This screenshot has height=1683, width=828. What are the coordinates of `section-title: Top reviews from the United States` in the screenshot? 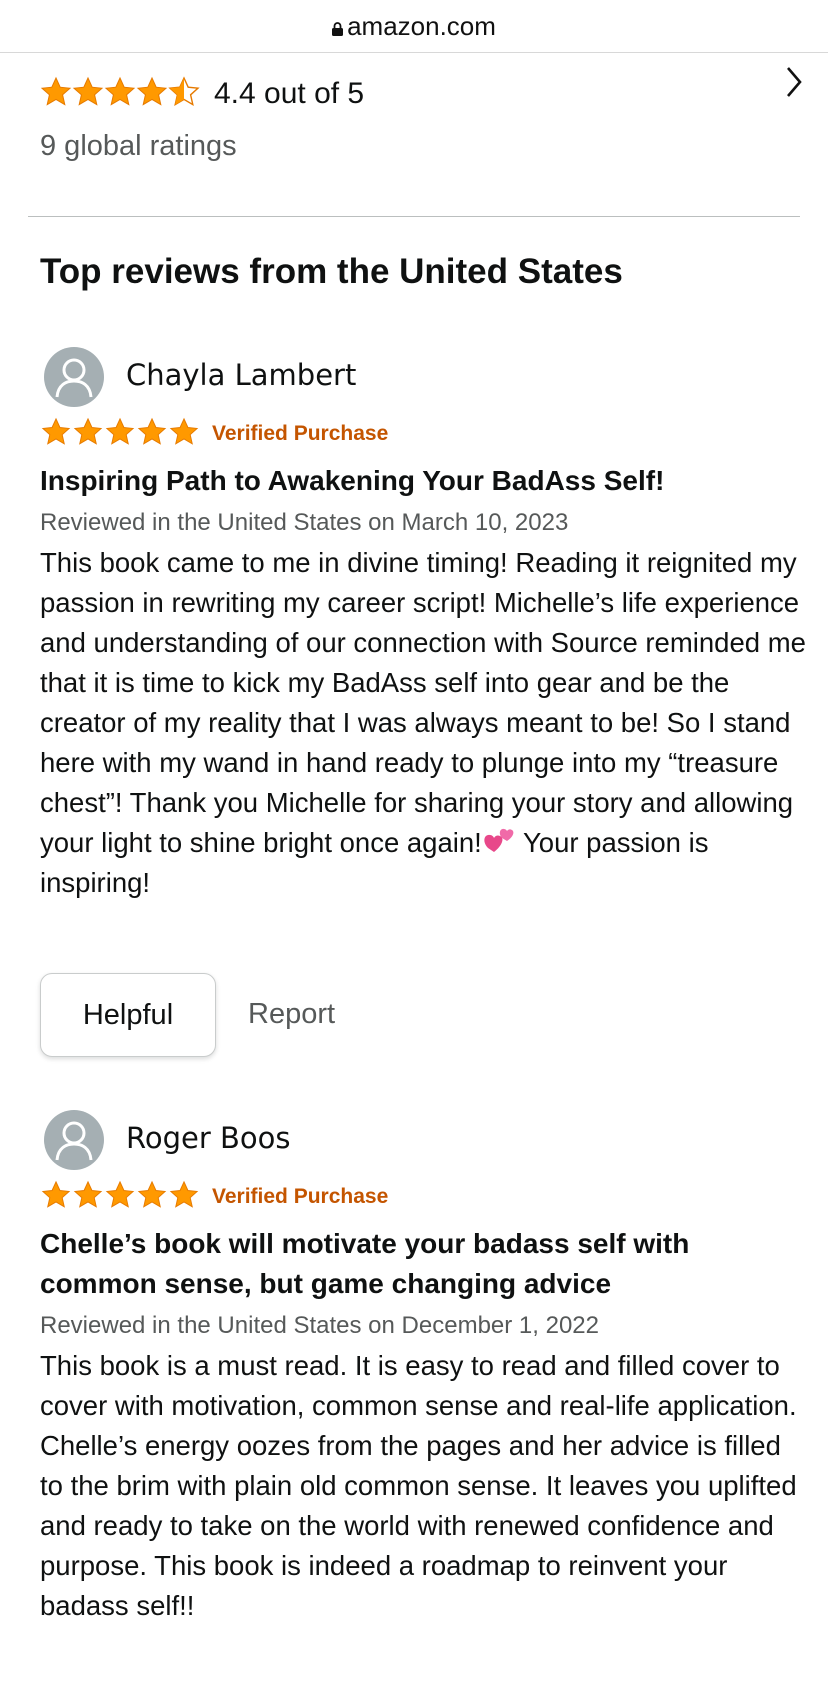 It's located at (331, 271).